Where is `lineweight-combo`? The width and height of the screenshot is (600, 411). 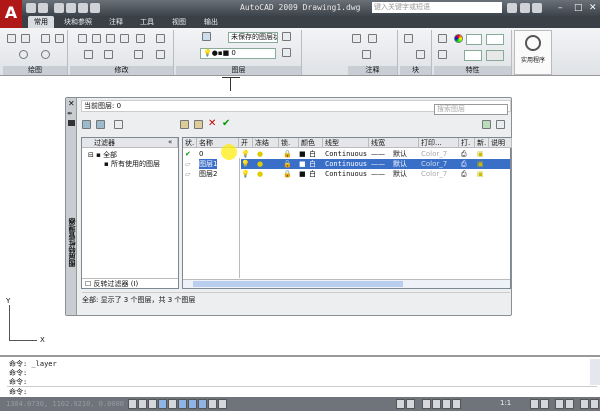 lineweight-combo is located at coordinates (495, 39).